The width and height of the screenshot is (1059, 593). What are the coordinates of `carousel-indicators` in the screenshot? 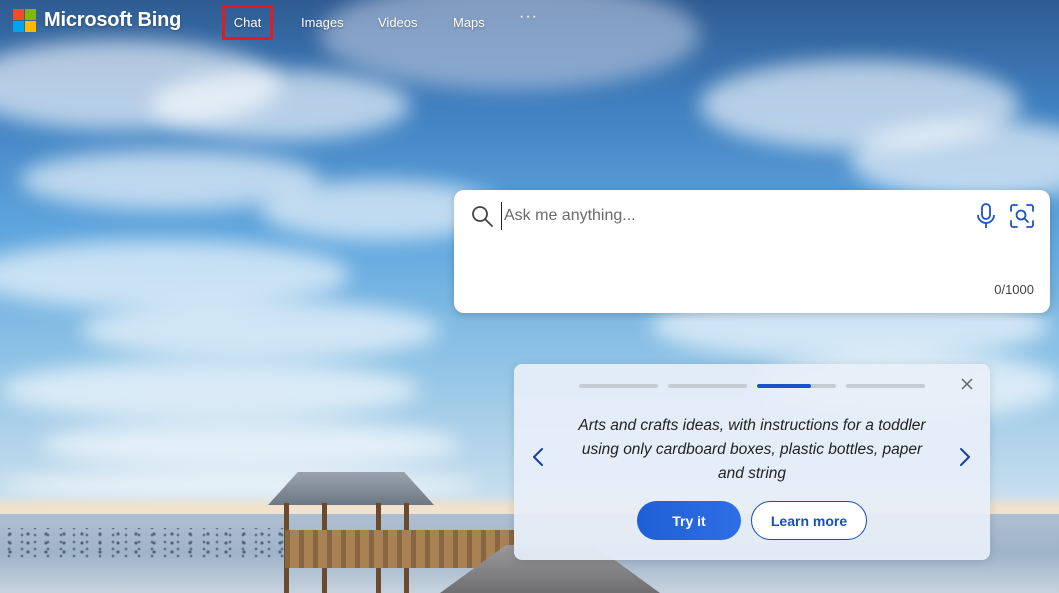 It's located at (752, 386).